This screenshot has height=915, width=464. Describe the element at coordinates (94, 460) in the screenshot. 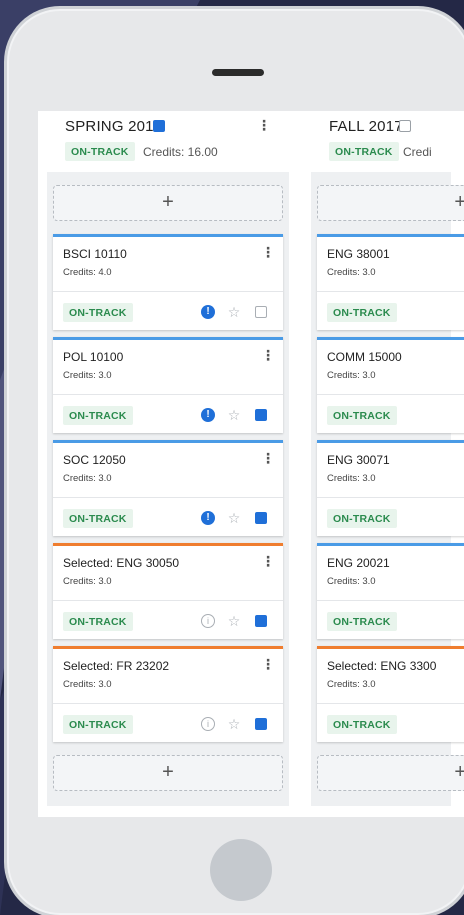

I see `course-name: SOC 12050` at that location.